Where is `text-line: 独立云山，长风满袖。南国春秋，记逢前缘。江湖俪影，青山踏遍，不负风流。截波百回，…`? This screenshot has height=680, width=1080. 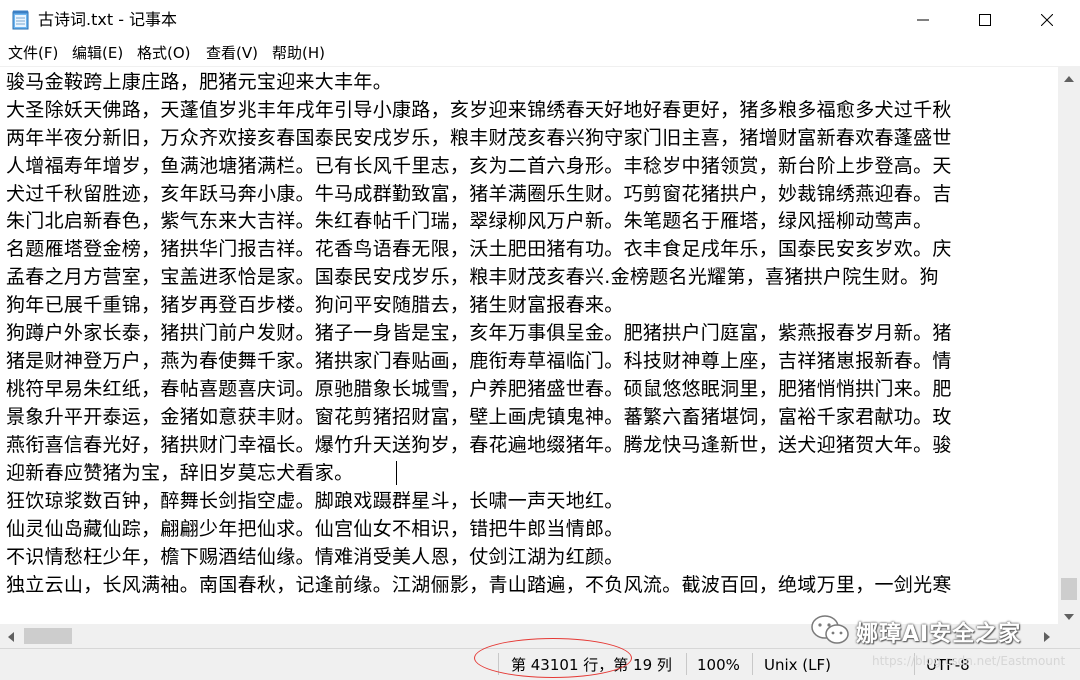 text-line: 独立云山，长风满袖。南国春秋，记逢前缘。江湖俪影，青山踏遍，不负风流。截波百回，… is located at coordinates (479, 585).